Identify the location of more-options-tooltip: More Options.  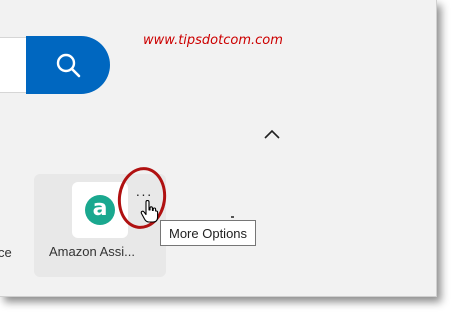
(208, 233).